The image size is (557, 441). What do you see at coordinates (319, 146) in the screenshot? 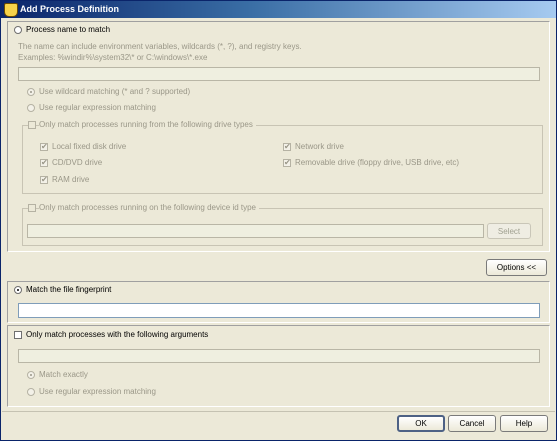
I see `network-drive-label: Network drive` at bounding box center [319, 146].